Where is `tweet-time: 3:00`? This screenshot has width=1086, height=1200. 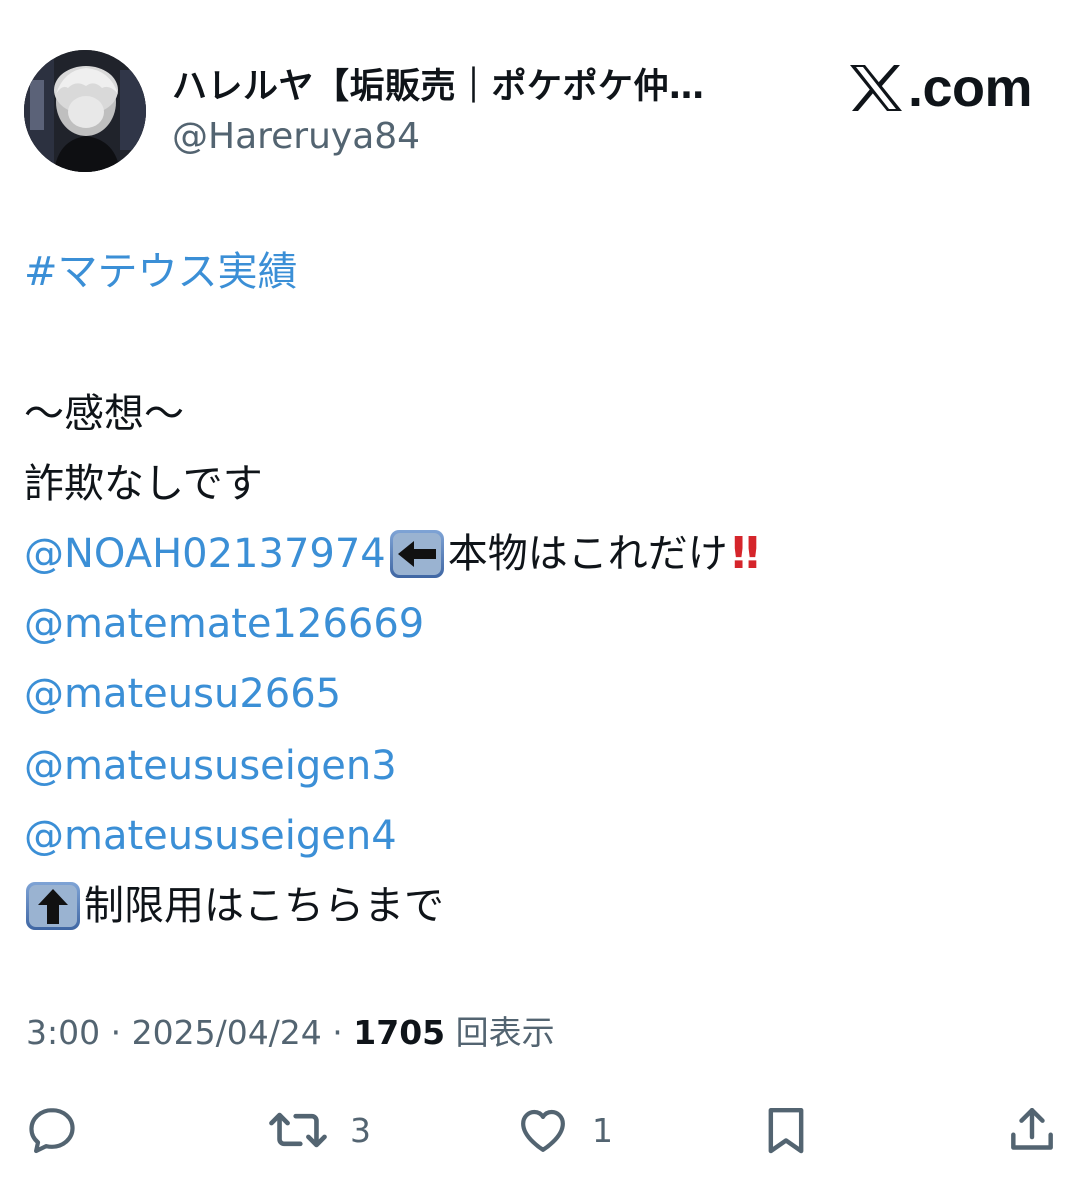
tweet-time: 3:00 is located at coordinates (63, 1032).